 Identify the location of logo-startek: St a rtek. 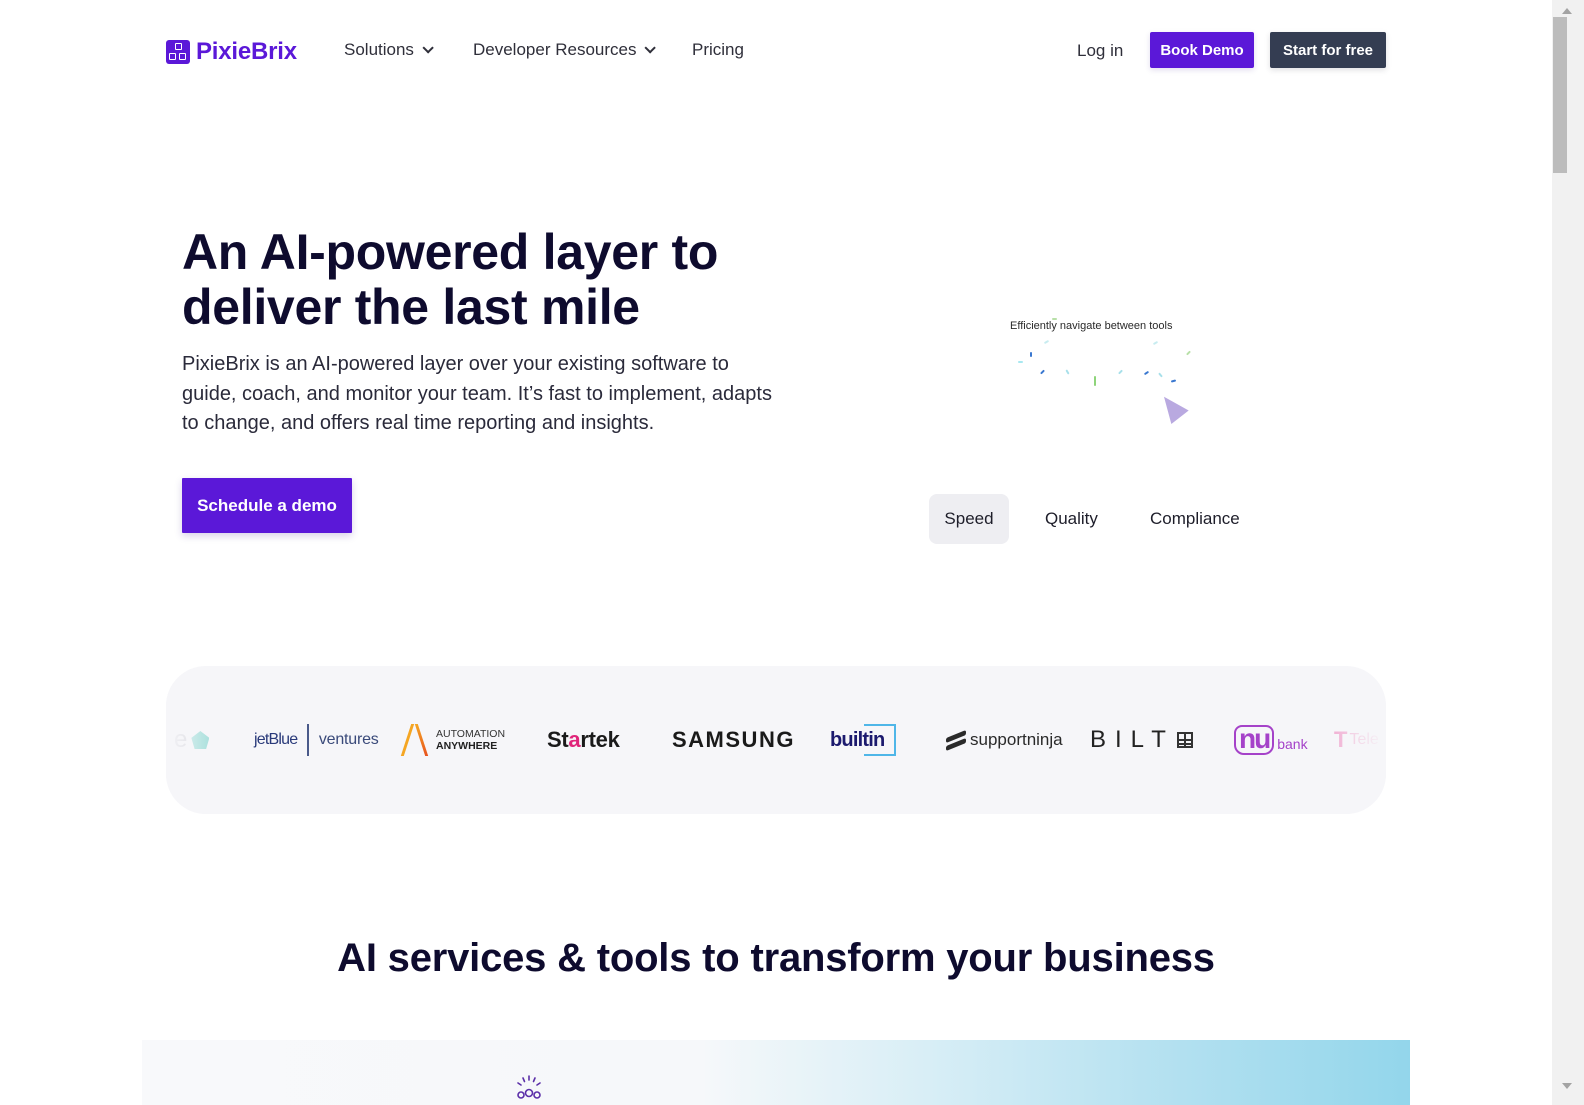
(583, 740).